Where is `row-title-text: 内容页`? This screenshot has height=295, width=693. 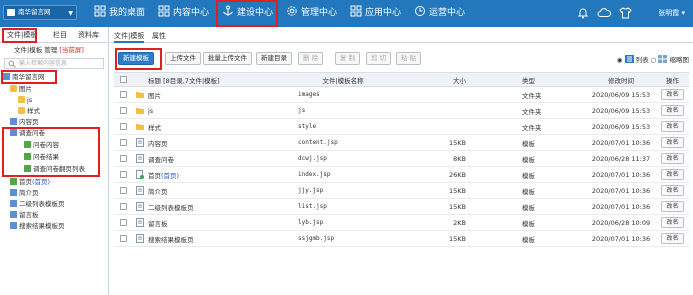
row-title-text: 内容页 is located at coordinates (158, 144).